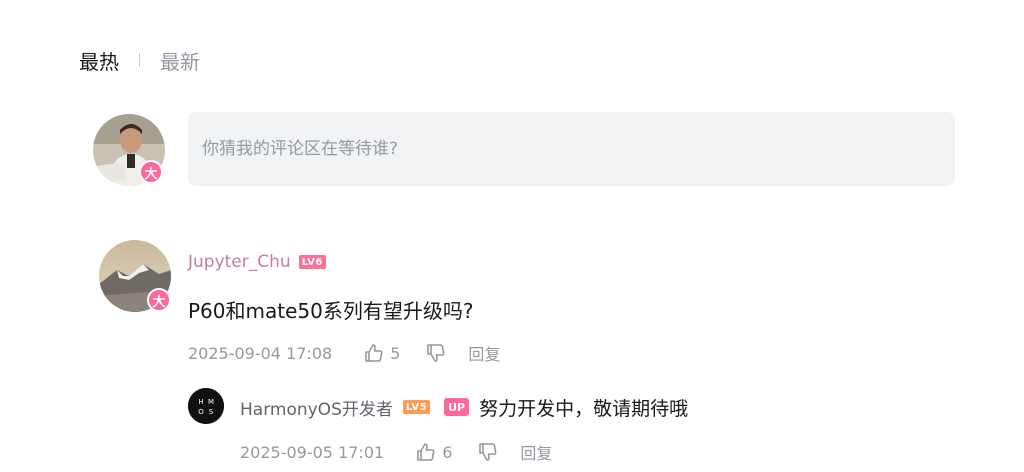 The width and height of the screenshot is (1024, 472). I want to click on like-button: 6, so click(434, 452).